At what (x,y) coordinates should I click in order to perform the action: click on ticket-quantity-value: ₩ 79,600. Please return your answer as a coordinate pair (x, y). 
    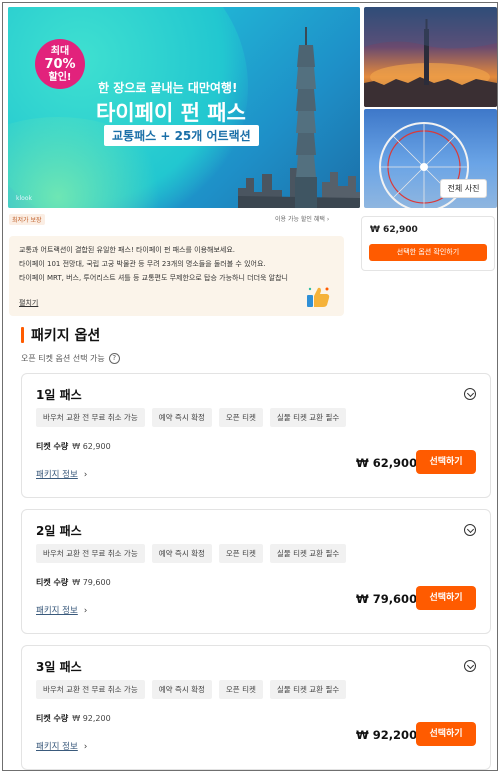
    Looking at the image, I should click on (91, 582).